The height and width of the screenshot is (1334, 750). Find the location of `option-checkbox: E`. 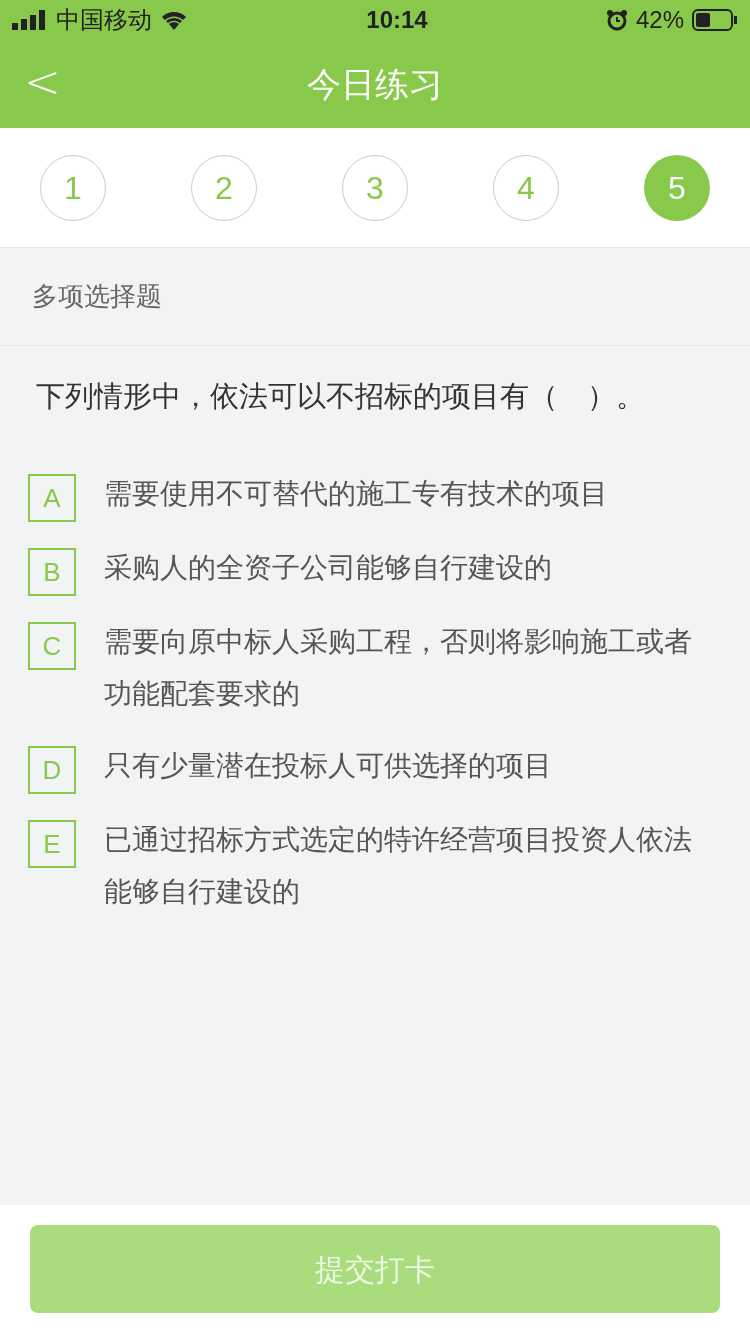

option-checkbox: E is located at coordinates (52, 844).